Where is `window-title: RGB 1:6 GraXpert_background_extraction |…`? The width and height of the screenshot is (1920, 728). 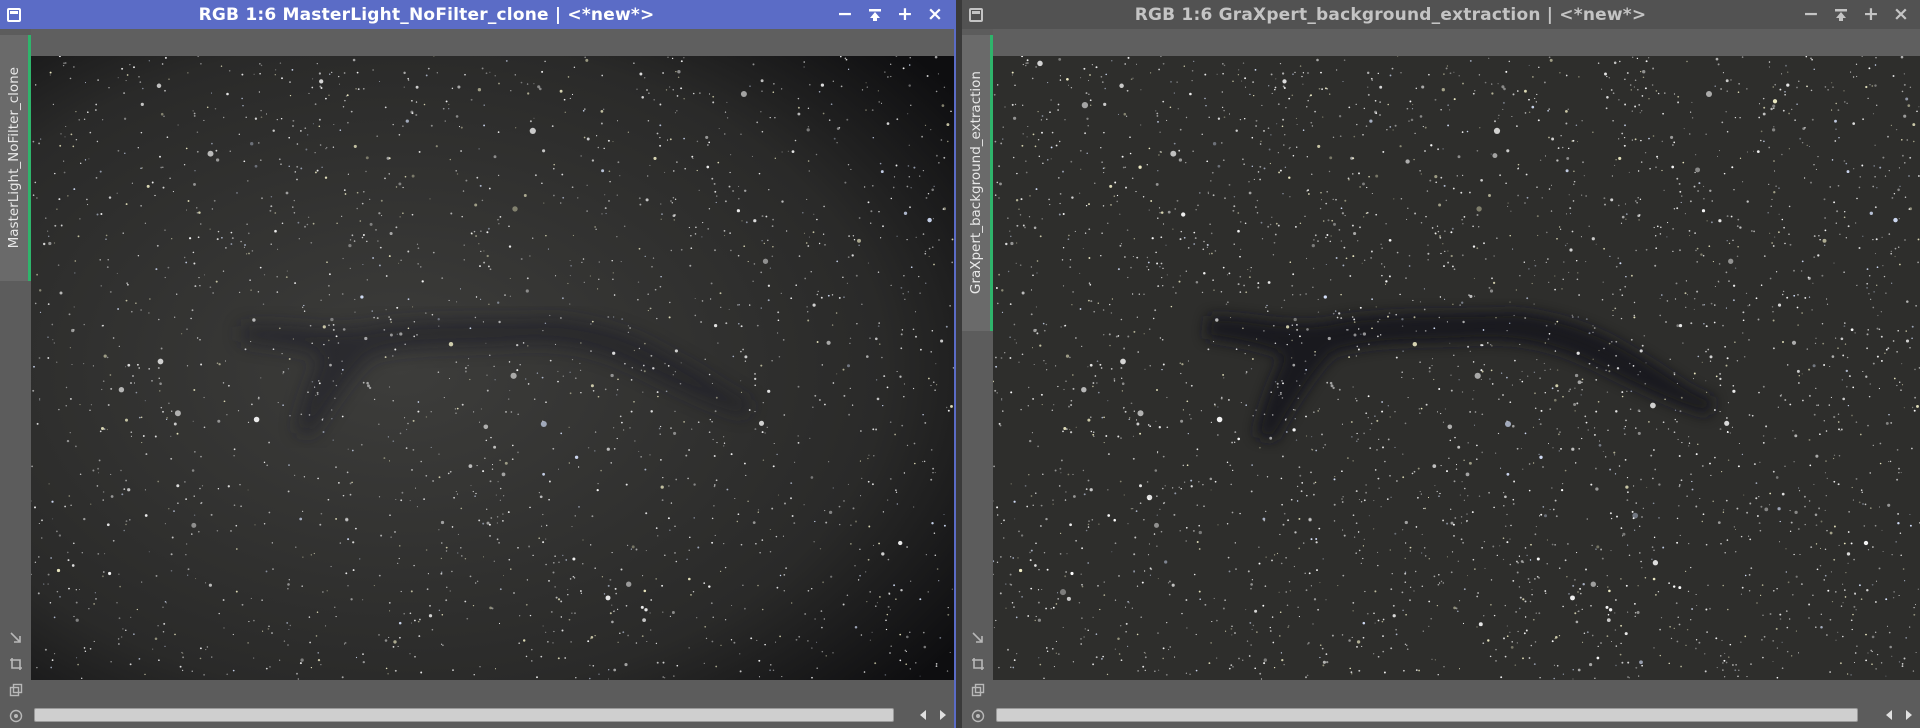
window-title: RGB 1:6 GraXpert_background_extraction |… is located at coordinates (1390, 14).